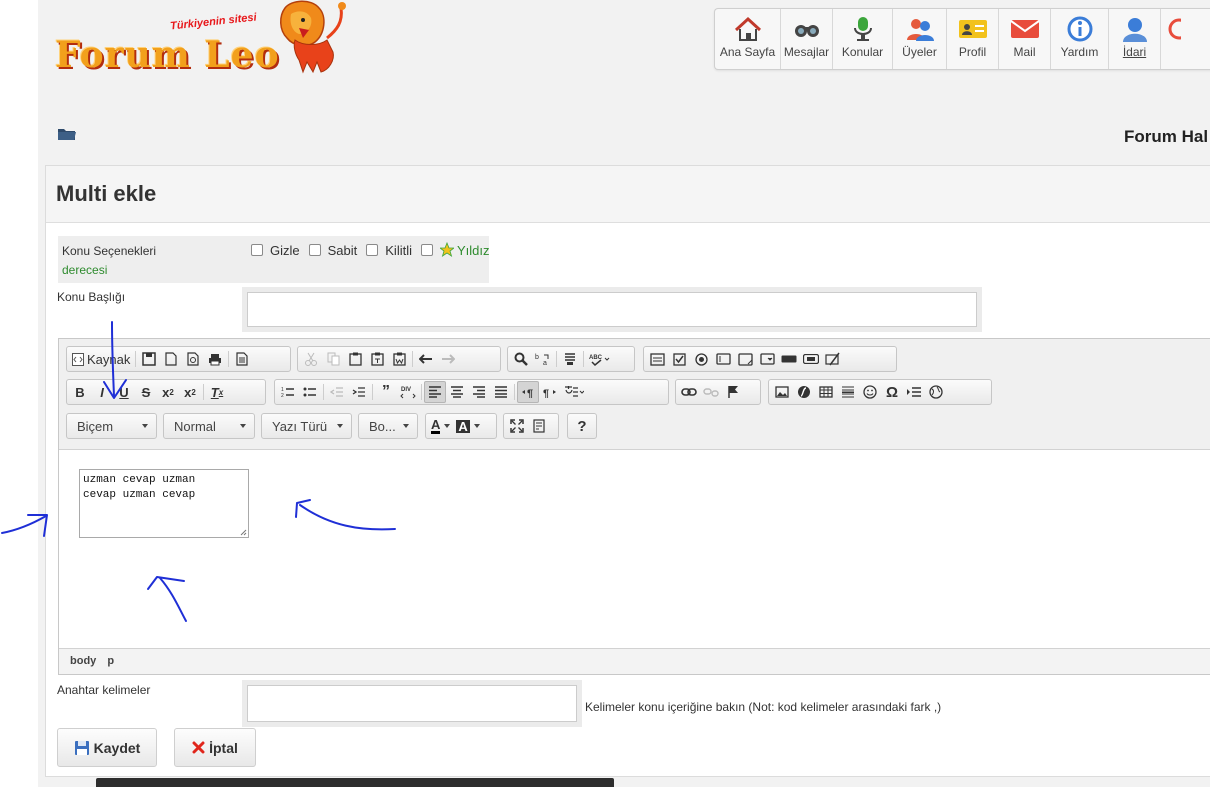 This screenshot has width=1210, height=787. I want to click on format-select: Biçem, so click(111, 426).